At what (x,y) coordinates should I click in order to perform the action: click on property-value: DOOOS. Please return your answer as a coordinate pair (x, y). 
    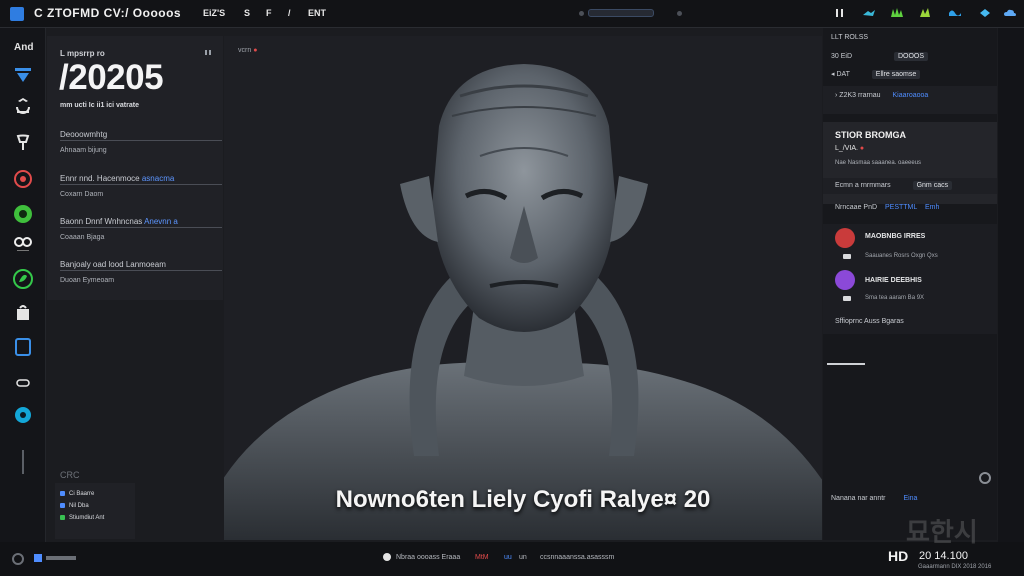
    Looking at the image, I should click on (911, 56).